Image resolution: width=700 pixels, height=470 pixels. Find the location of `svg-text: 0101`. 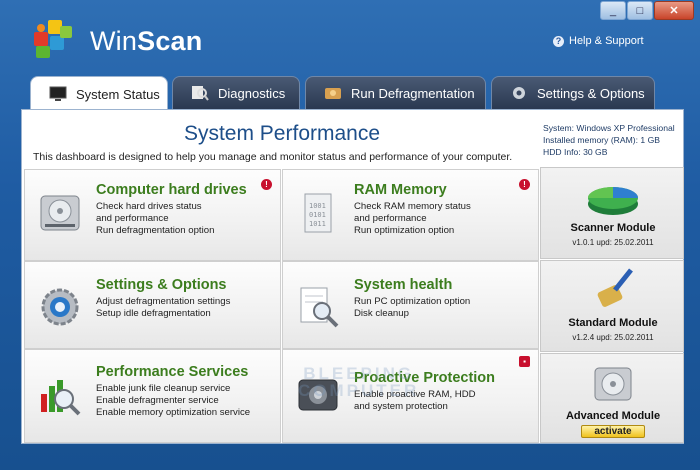

svg-text: 0101 is located at coordinates (317, 215).